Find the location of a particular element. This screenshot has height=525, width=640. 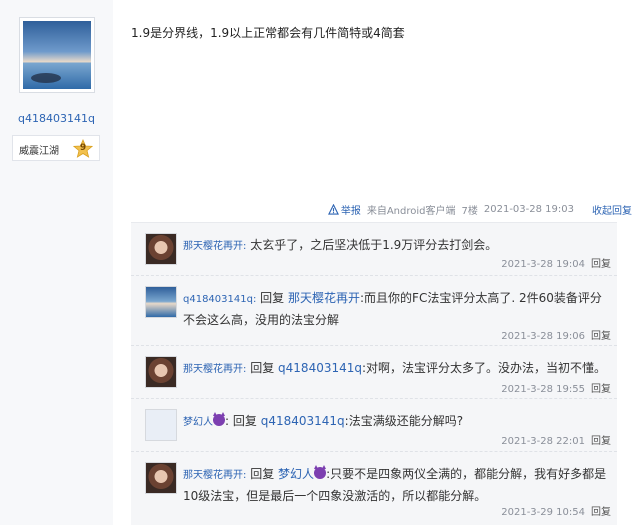

reply-text: :法宝满级还能分解吗? is located at coordinates (404, 421).